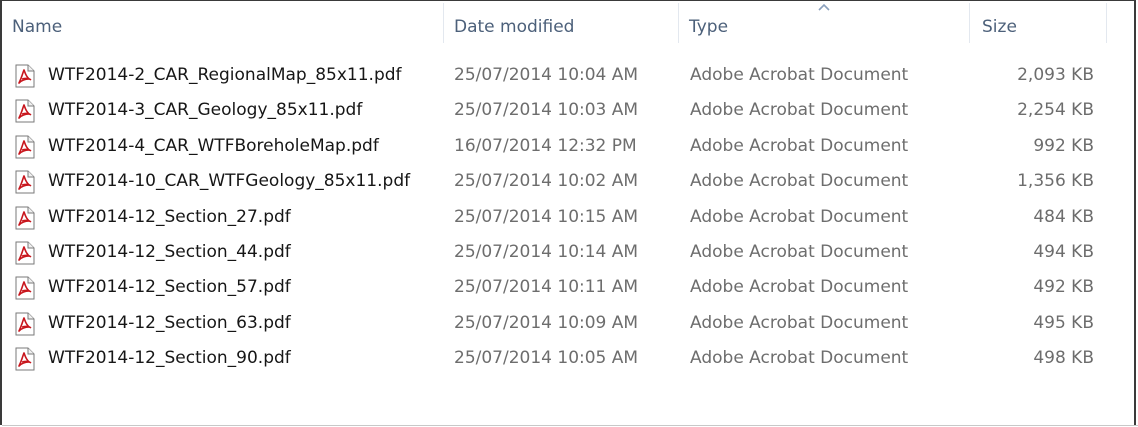  Describe the element at coordinates (225, 75) in the screenshot. I see `file-name: WTF2014-2_CAR_RegionalMap_85x11.pdf` at that location.